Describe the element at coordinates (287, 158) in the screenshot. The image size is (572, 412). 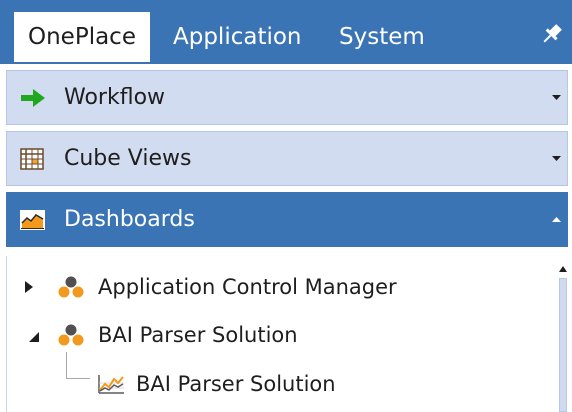
I see `section-cube-views: Cube Views` at that location.